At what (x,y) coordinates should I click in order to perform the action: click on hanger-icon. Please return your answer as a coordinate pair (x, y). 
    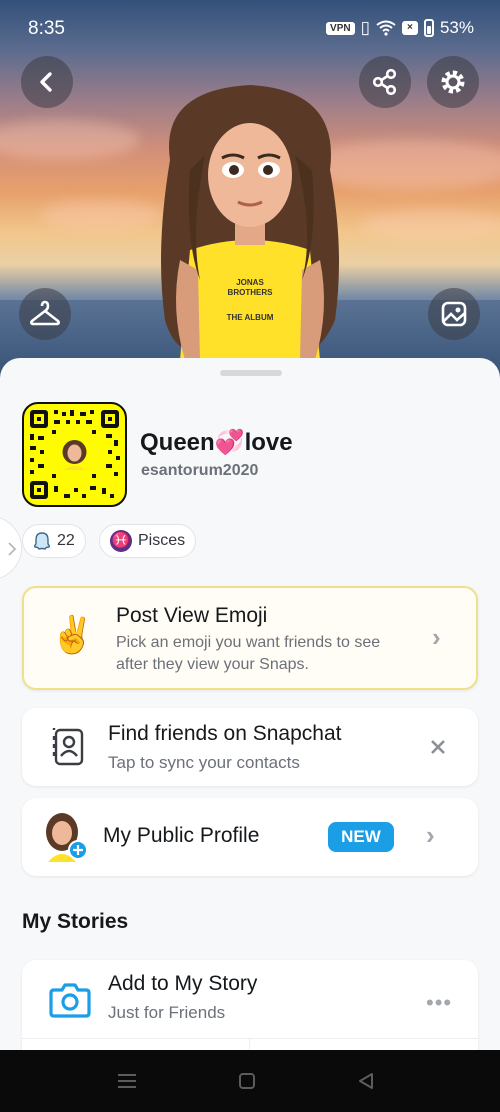
    Looking at the image, I should click on (45, 313).